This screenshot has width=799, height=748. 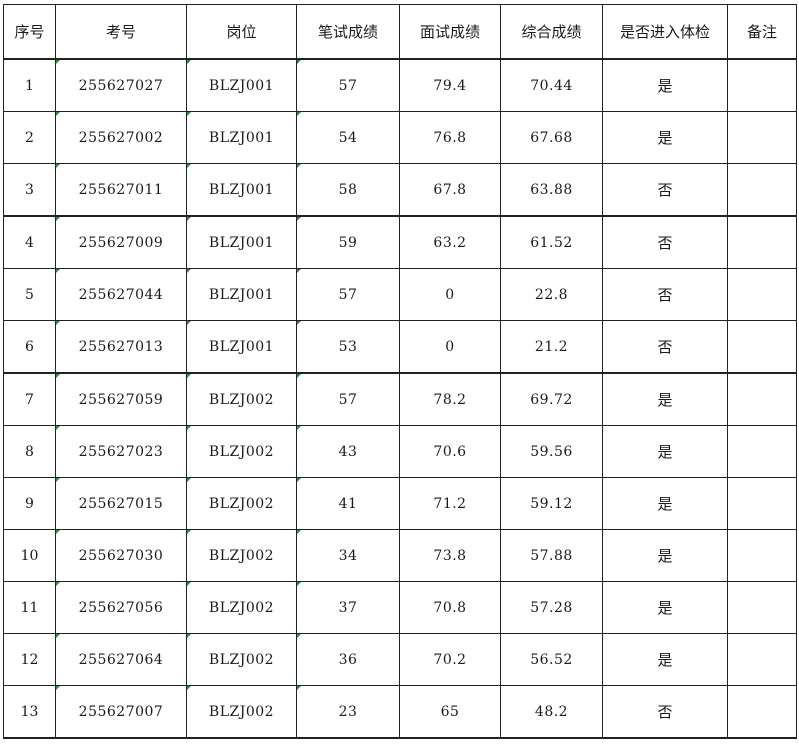 What do you see at coordinates (29, 242) in the screenshot?
I see `row-index: 4` at bounding box center [29, 242].